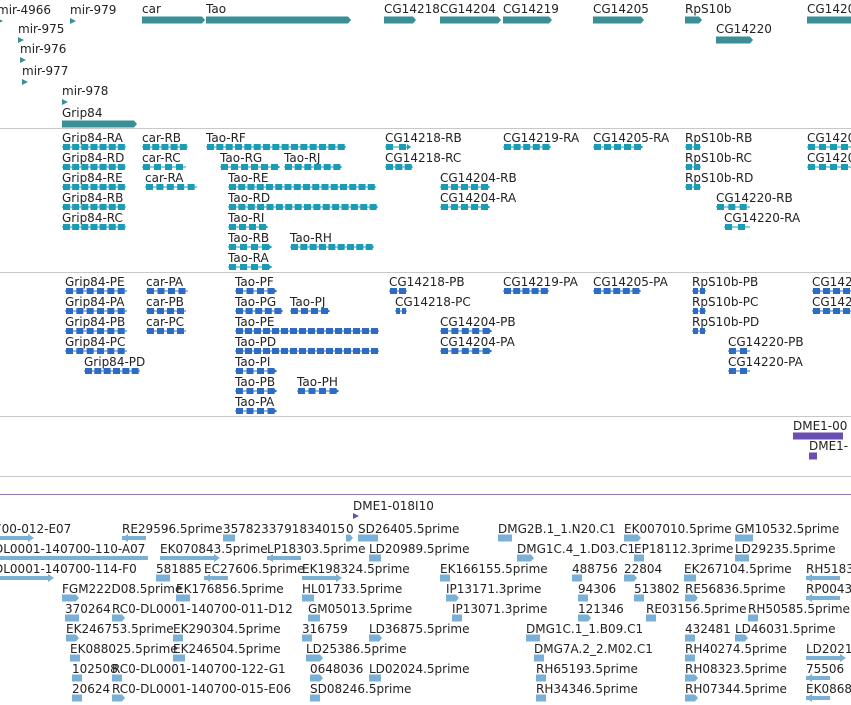  I want to click on est-label-ek007010-5prime: EK007010.5prime, so click(678, 529).